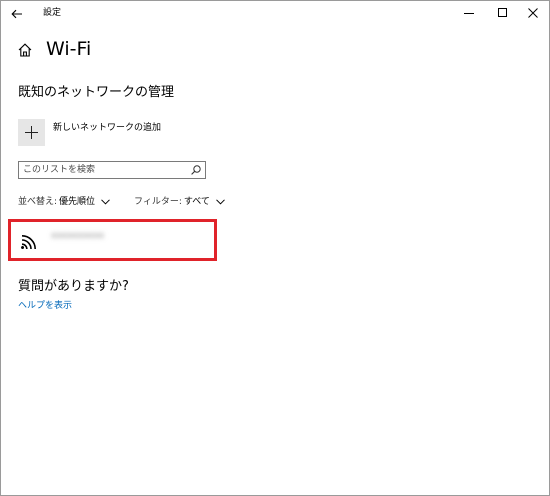 The image size is (550, 496). I want to click on plus-icon, so click(31, 132).